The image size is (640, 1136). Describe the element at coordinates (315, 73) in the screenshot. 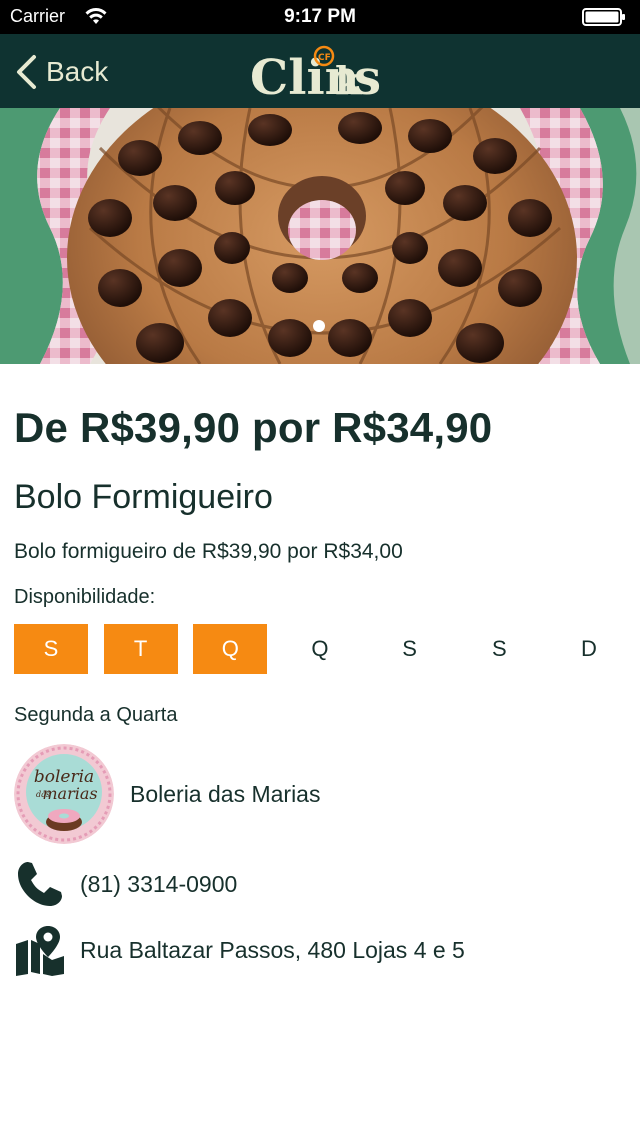

I see `clinks-logo: Clin s k CF` at that location.